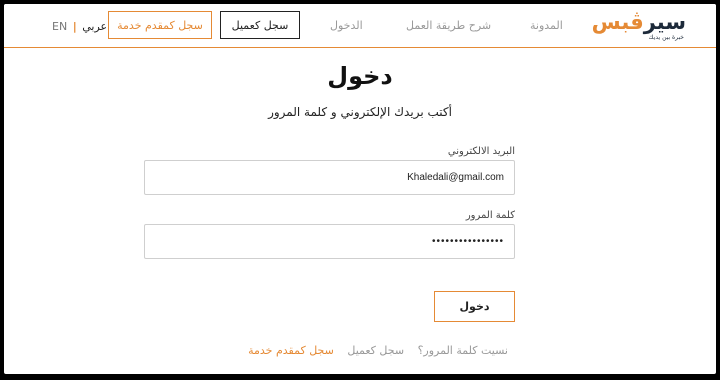  Describe the element at coordinates (79, 26) in the screenshot. I see `language-switcher: EN | عربي` at that location.